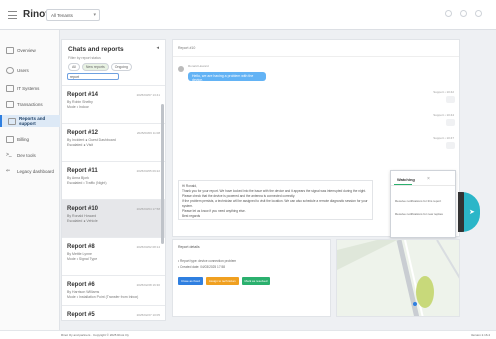 The height and width of the screenshot is (339, 496). I want to click on filter-new: New reports, so click(95, 67).